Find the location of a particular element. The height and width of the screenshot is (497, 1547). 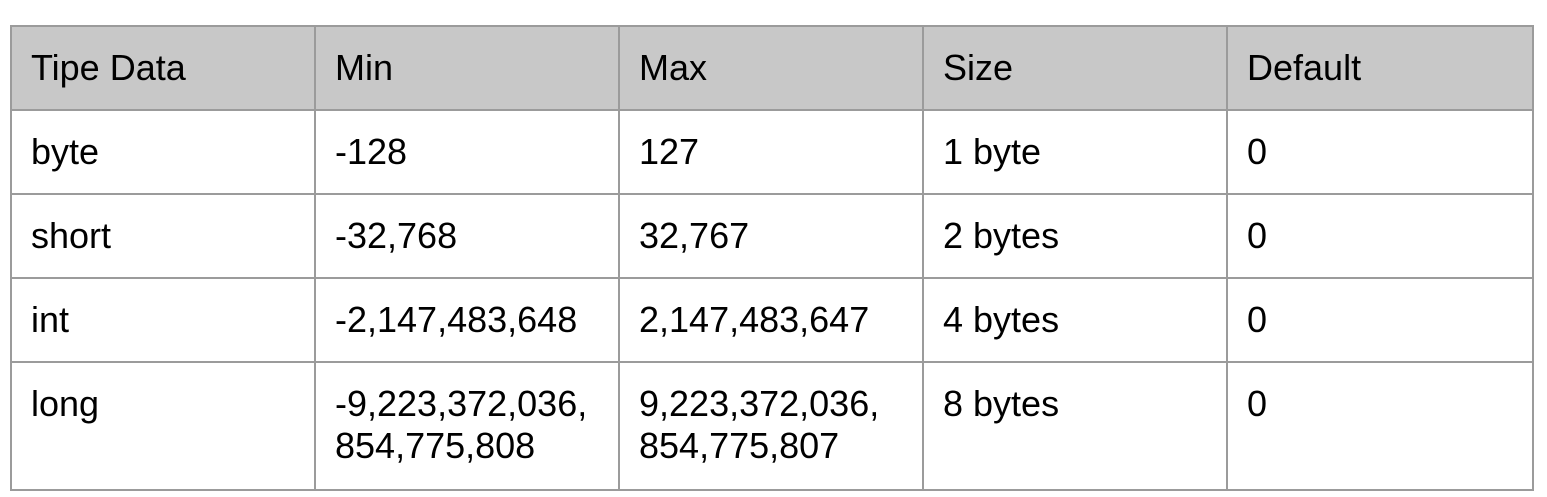

cell-max-line: 127 is located at coordinates (669, 151).